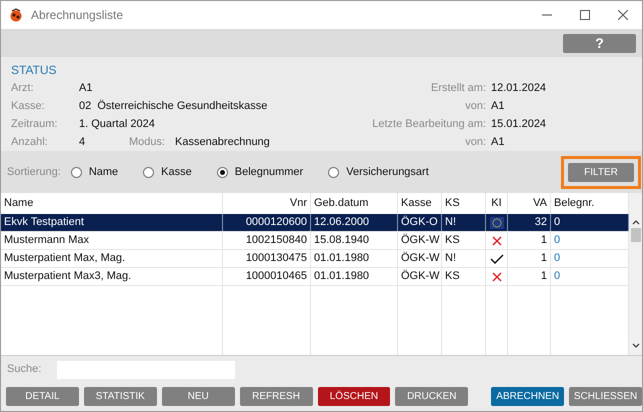 The image size is (643, 412). Describe the element at coordinates (16, 15) in the screenshot. I see `app-logo-icon` at that location.